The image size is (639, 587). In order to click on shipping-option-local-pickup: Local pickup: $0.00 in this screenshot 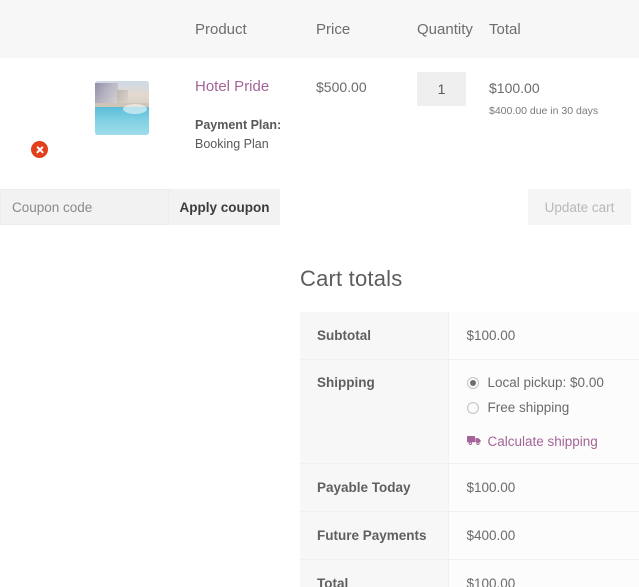, I will do `click(552, 383)`.